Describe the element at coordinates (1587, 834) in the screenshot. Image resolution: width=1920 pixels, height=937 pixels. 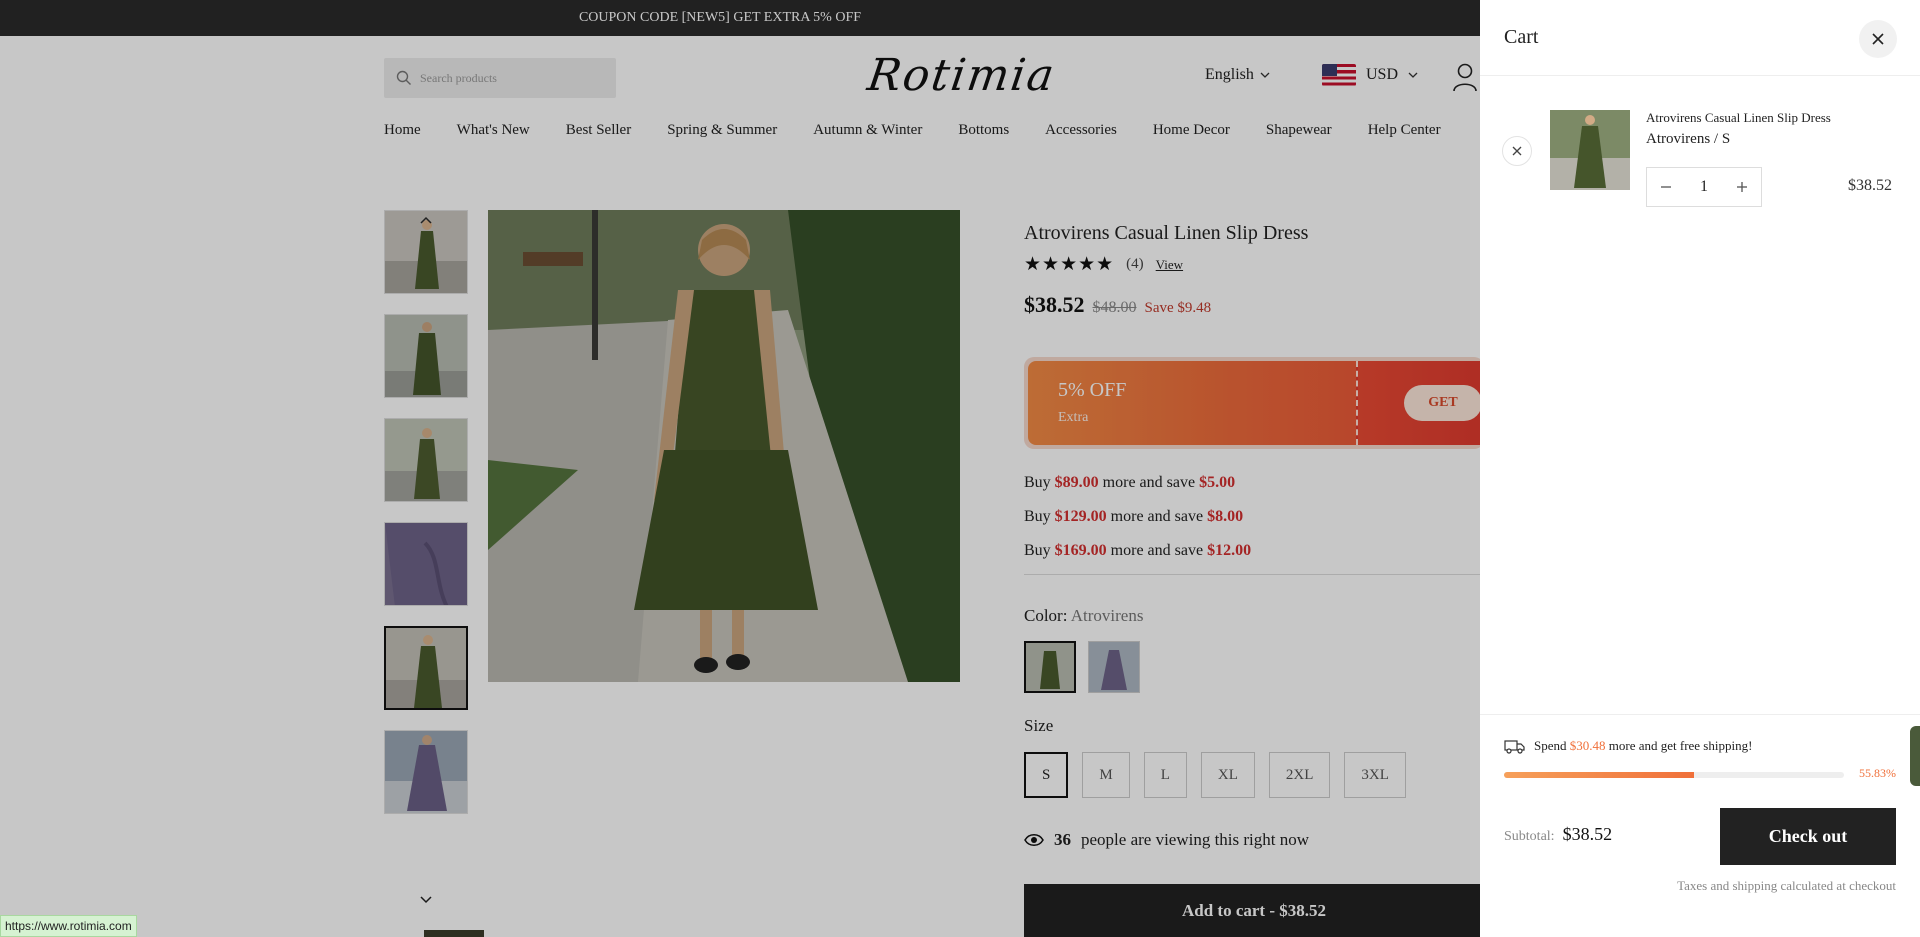
I see `subtotal-value: $38.52` at that location.